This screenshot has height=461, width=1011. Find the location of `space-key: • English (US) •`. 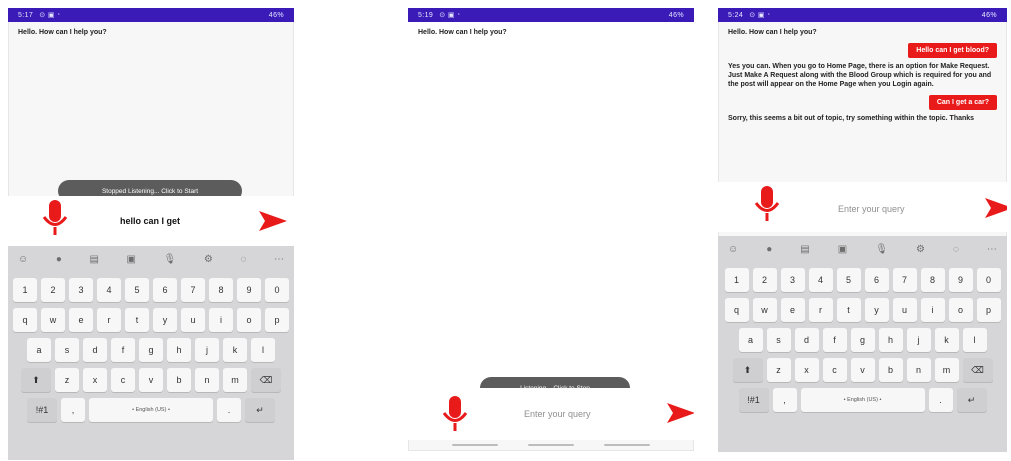

space-key: • English (US) • is located at coordinates (151, 410).